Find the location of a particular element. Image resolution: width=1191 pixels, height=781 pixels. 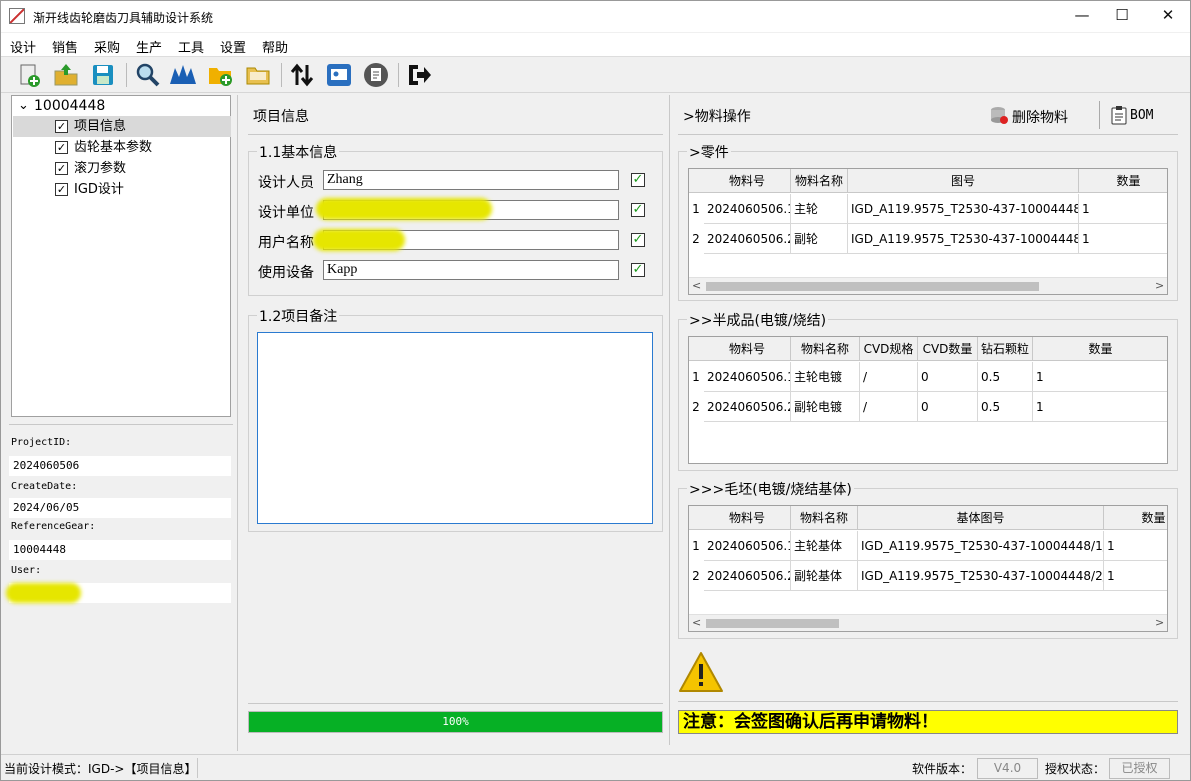

notice-banner: 注意：会签图确认后再申请物料！ is located at coordinates (928, 722).